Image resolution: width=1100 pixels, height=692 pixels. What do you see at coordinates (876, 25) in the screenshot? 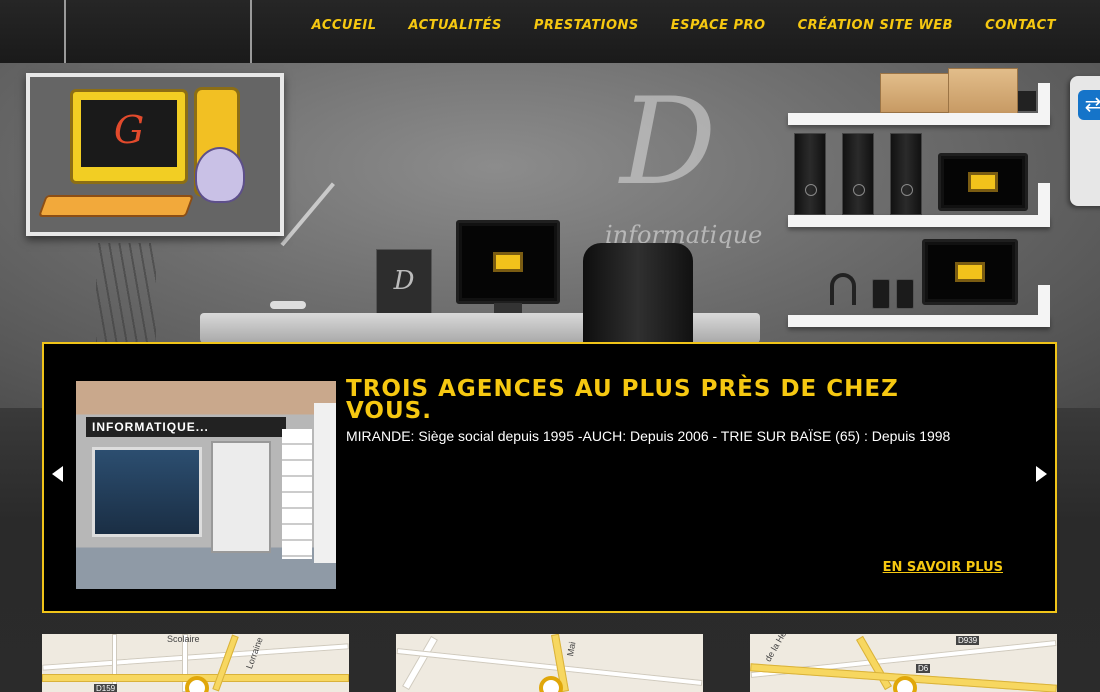
I see `nav-creation-site-web: CRÉATION SITE WEB` at bounding box center [876, 25].